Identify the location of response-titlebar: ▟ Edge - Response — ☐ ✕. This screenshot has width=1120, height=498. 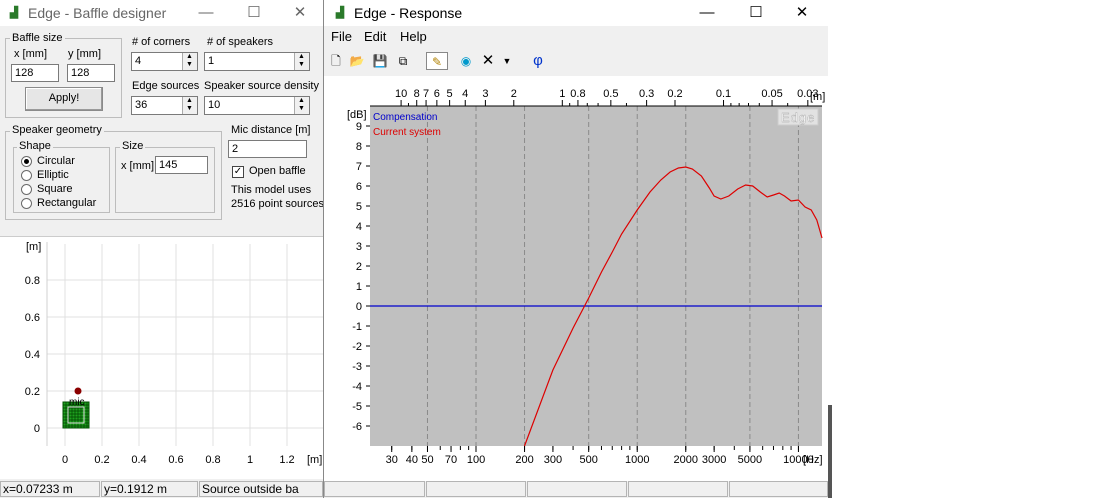
(576, 13).